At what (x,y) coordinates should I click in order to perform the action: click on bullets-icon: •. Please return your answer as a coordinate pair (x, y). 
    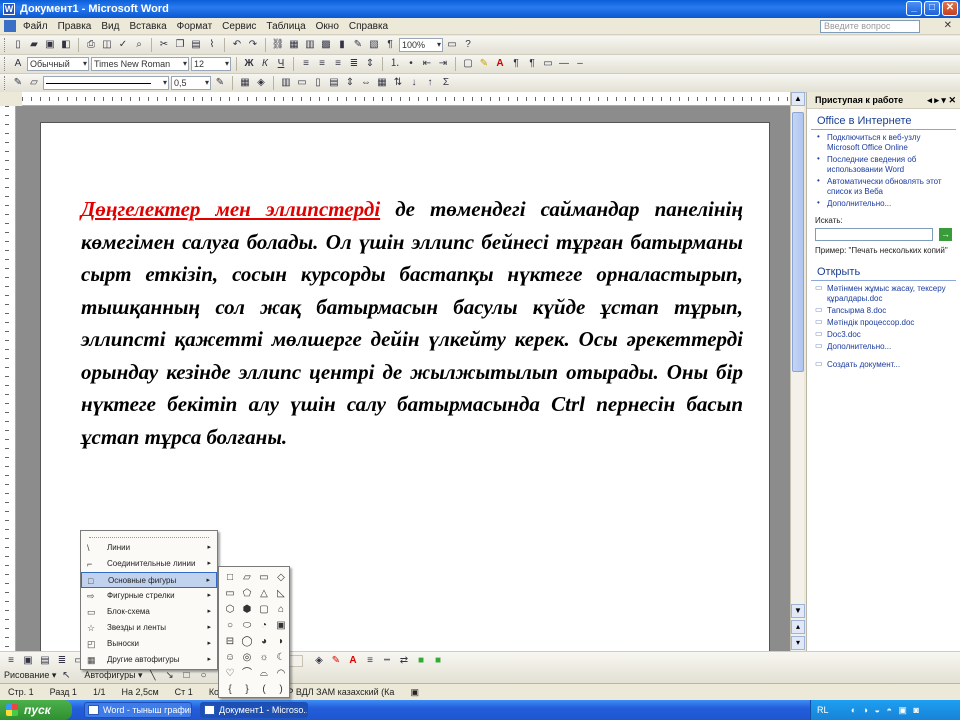
    Looking at the image, I should click on (411, 64).